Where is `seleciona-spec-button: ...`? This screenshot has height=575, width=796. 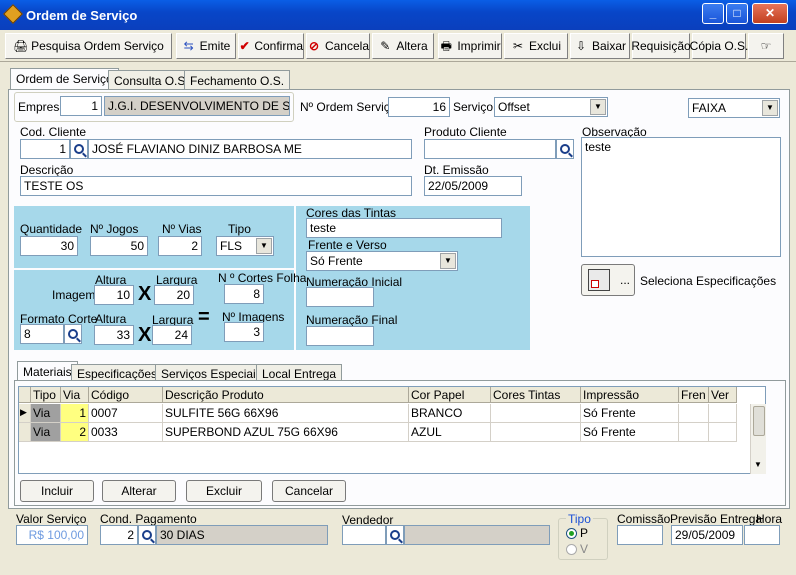 seleciona-spec-button: ... is located at coordinates (608, 280).